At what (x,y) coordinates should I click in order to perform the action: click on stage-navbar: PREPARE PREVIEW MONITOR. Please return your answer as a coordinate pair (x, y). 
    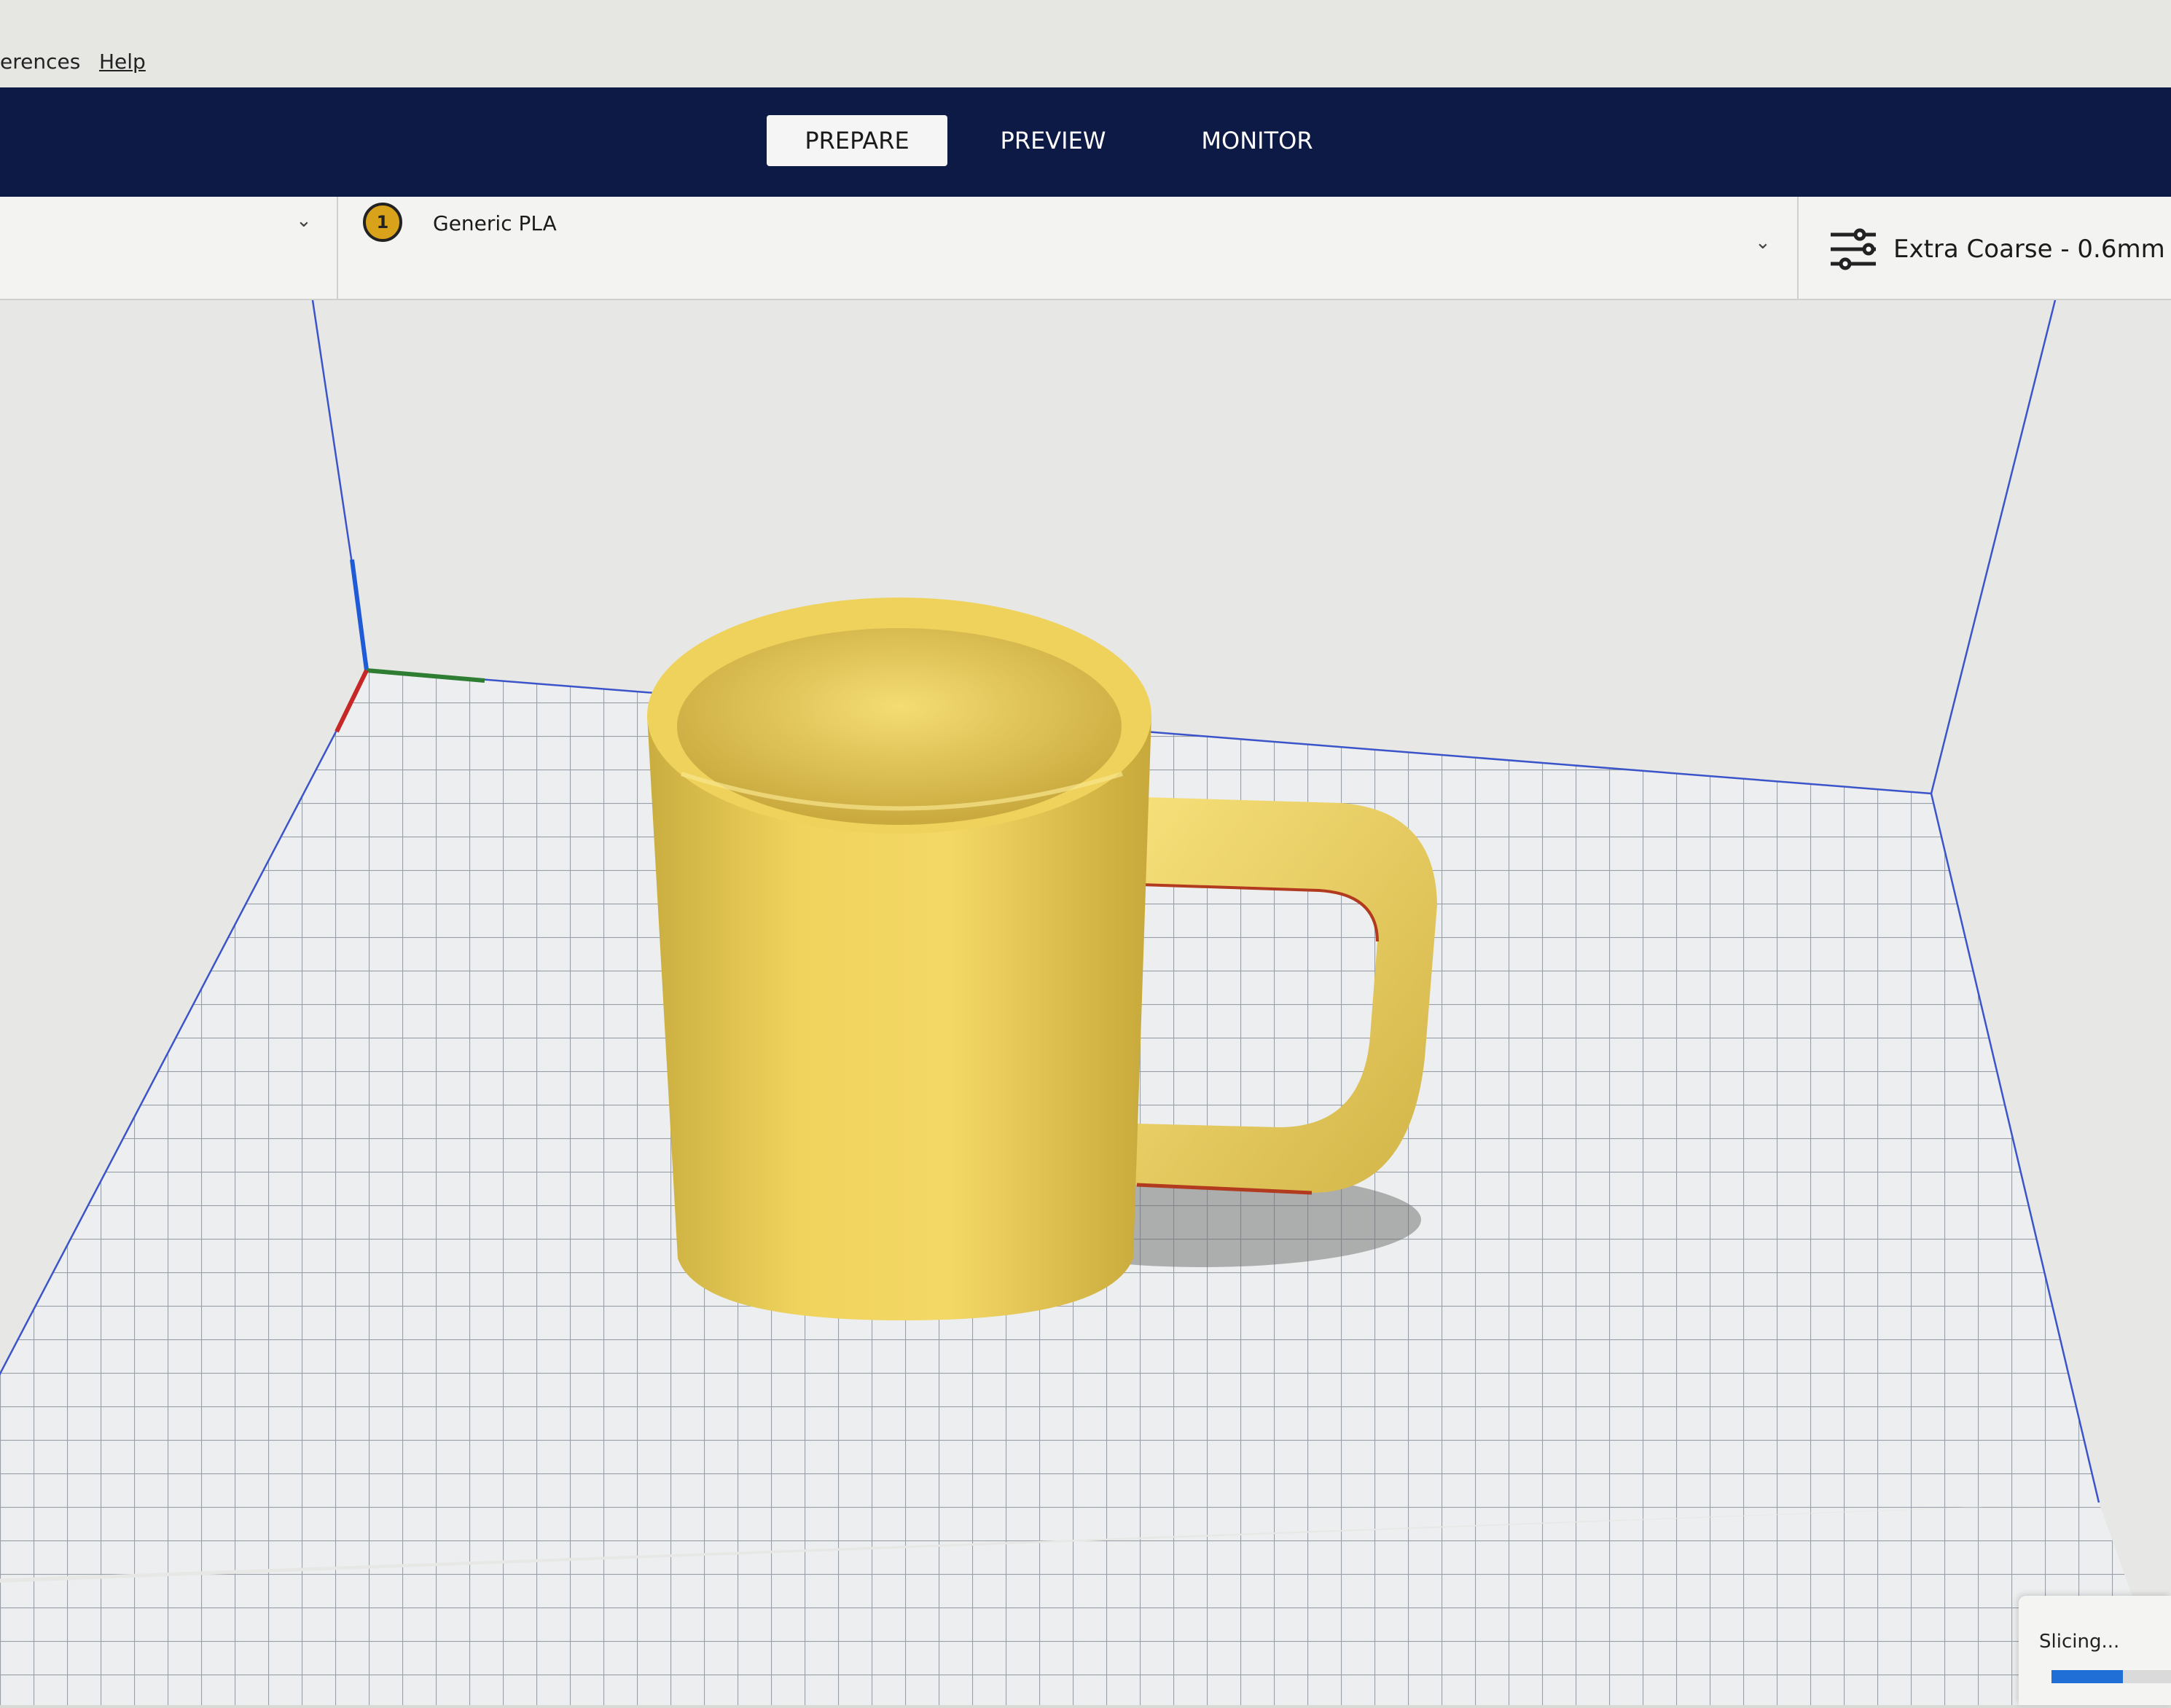
    Looking at the image, I should click on (1085, 142).